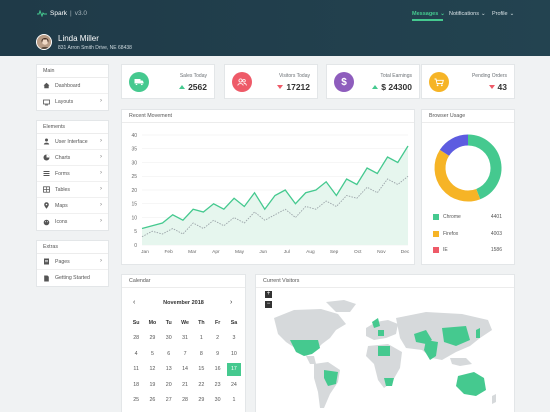 The image size is (550, 412). What do you see at coordinates (185, 354) in the screenshot?
I see `calendar-day: 7` at bounding box center [185, 354].